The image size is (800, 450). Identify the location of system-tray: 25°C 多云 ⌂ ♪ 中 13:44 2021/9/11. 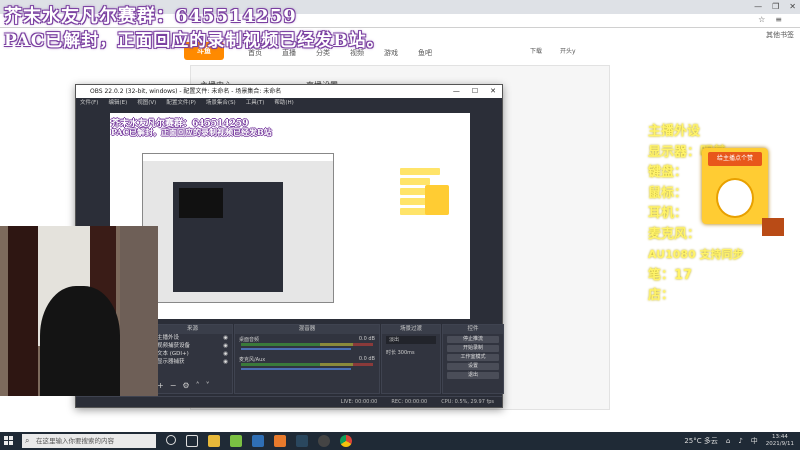
(739, 441).